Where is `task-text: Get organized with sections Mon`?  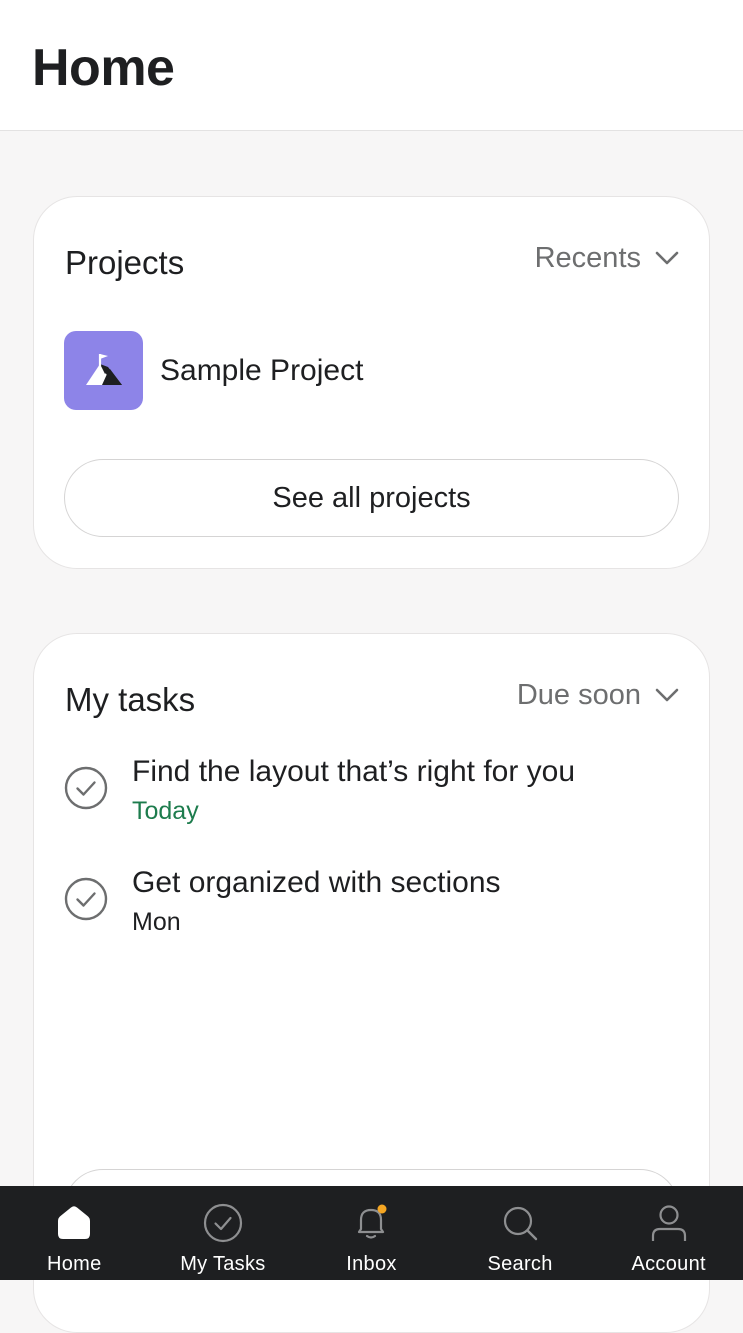
task-text: Get organized with sections Mon is located at coordinates (316, 901).